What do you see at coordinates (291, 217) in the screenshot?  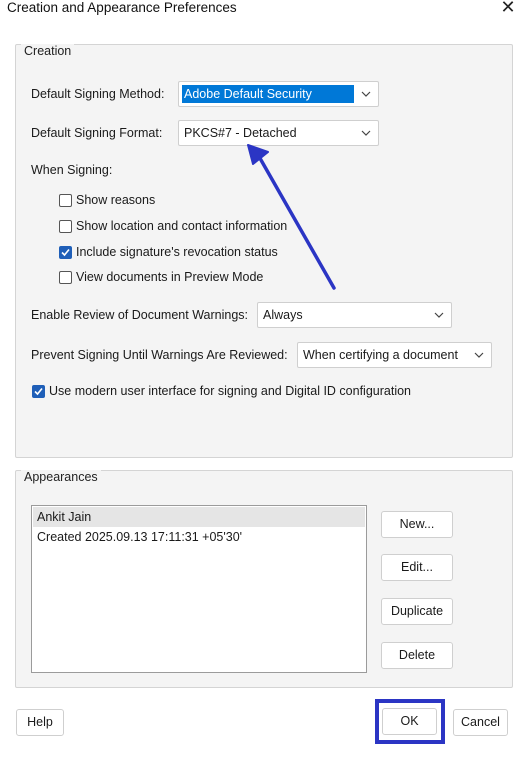 I see `annotation-arrow` at bounding box center [291, 217].